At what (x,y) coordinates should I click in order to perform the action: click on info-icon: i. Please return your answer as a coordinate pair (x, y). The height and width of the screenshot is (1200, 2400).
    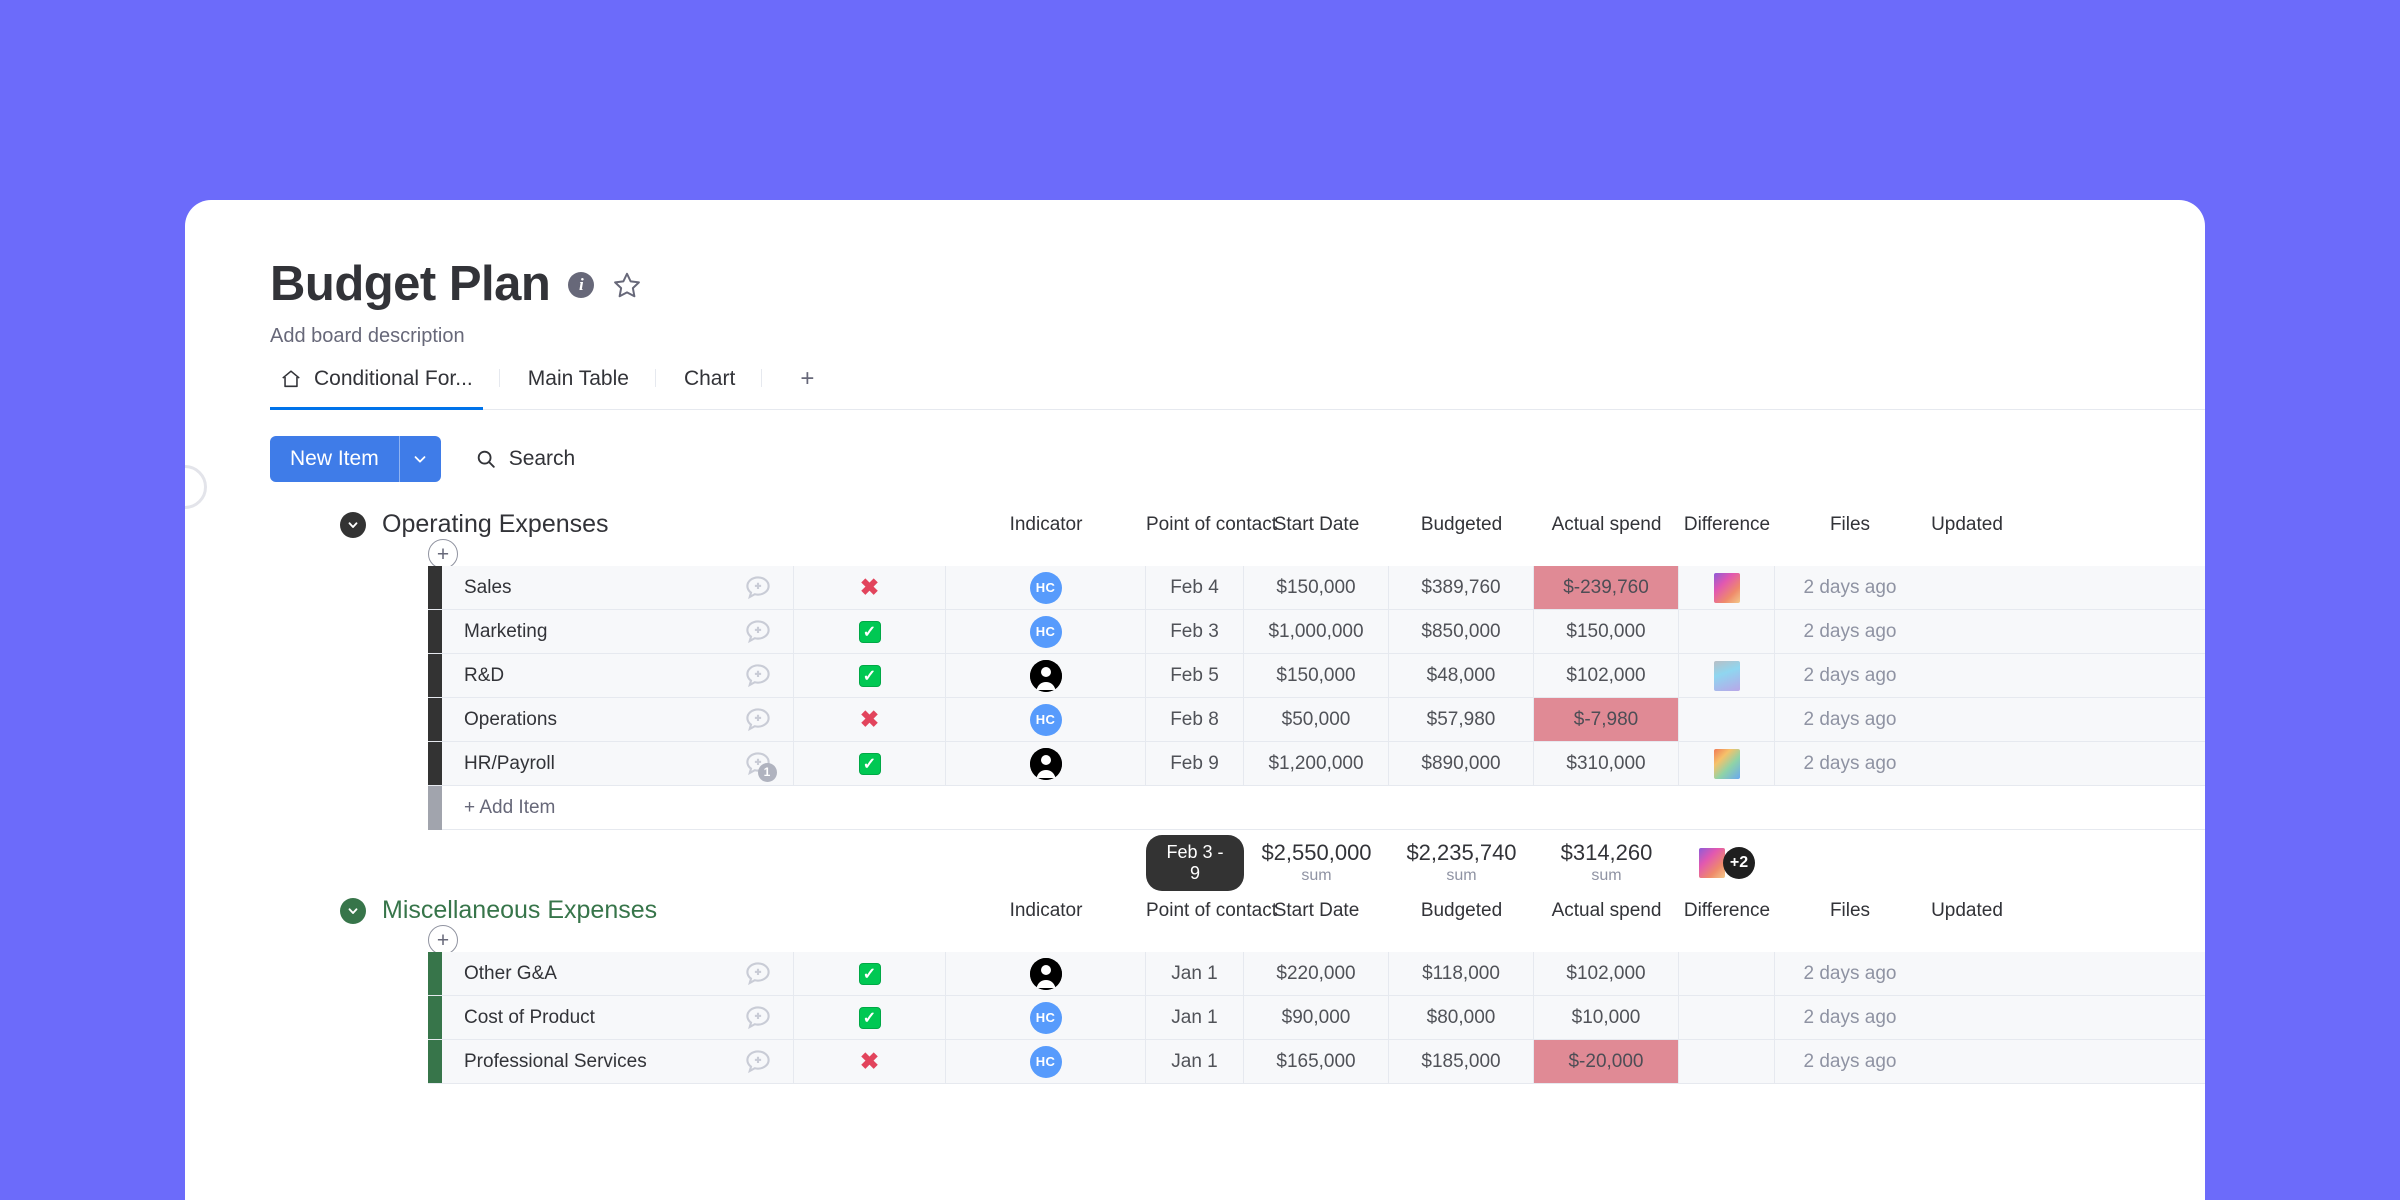
    Looking at the image, I should click on (581, 284).